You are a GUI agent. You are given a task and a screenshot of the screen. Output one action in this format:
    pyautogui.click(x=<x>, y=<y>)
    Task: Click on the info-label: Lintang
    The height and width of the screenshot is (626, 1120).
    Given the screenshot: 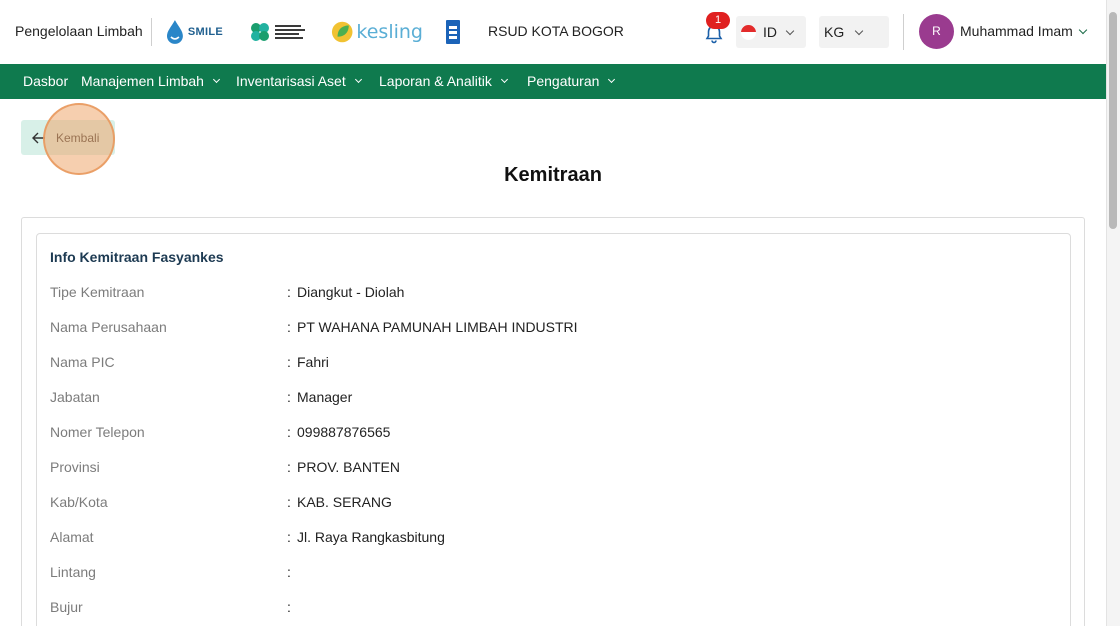 What is the action you would take?
    pyautogui.click(x=73, y=572)
    